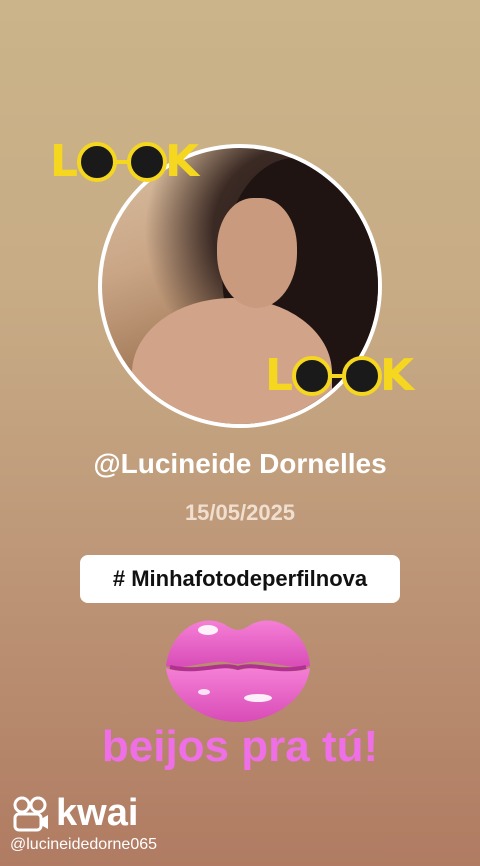 The image size is (480, 866). What do you see at coordinates (257, 253) in the screenshot?
I see `photo-face` at bounding box center [257, 253].